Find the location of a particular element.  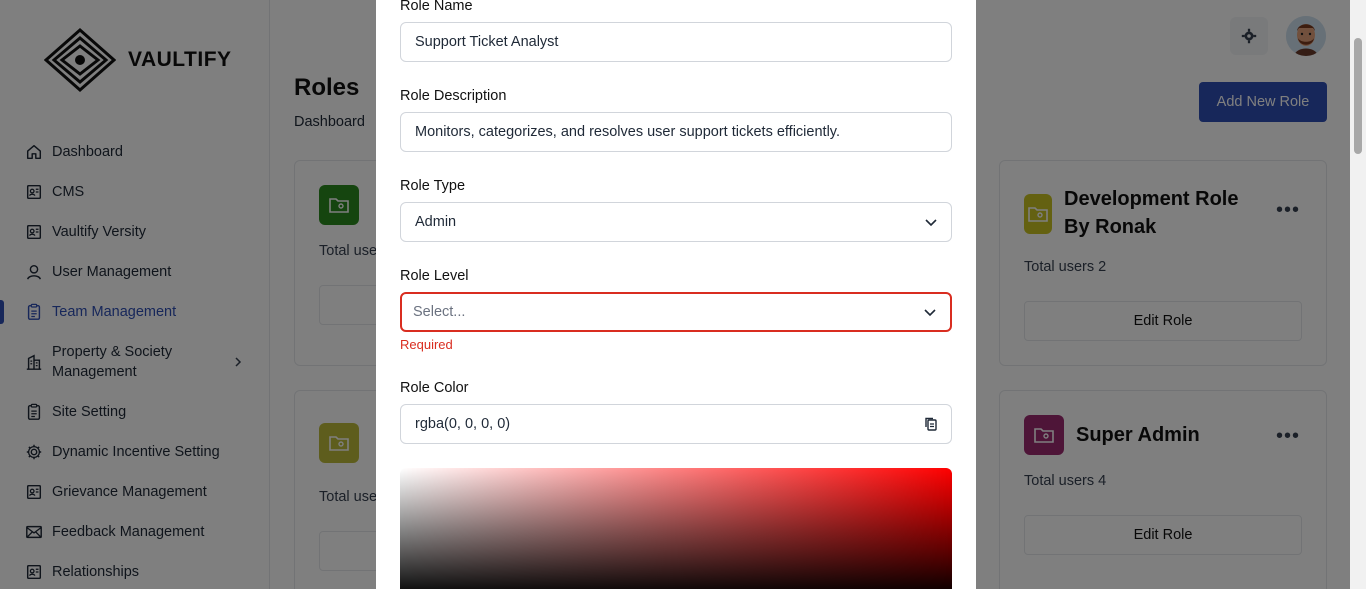

scrollbar-thumb is located at coordinates (1358, 96).